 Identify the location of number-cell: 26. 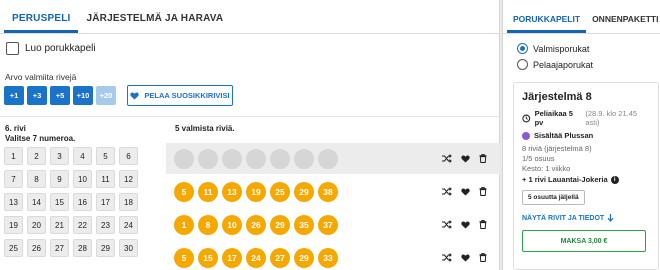
(36, 248).